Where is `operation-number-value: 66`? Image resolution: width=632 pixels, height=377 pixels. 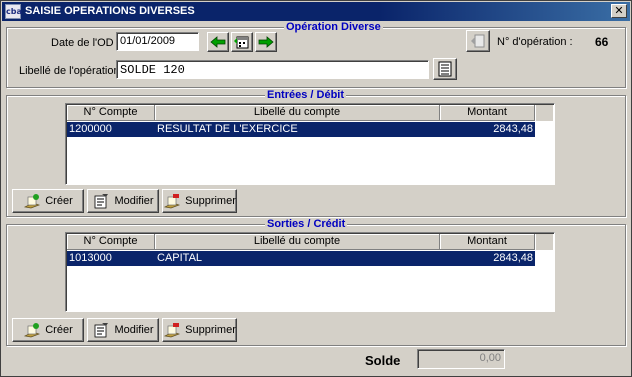
operation-number-value: 66 is located at coordinates (602, 42).